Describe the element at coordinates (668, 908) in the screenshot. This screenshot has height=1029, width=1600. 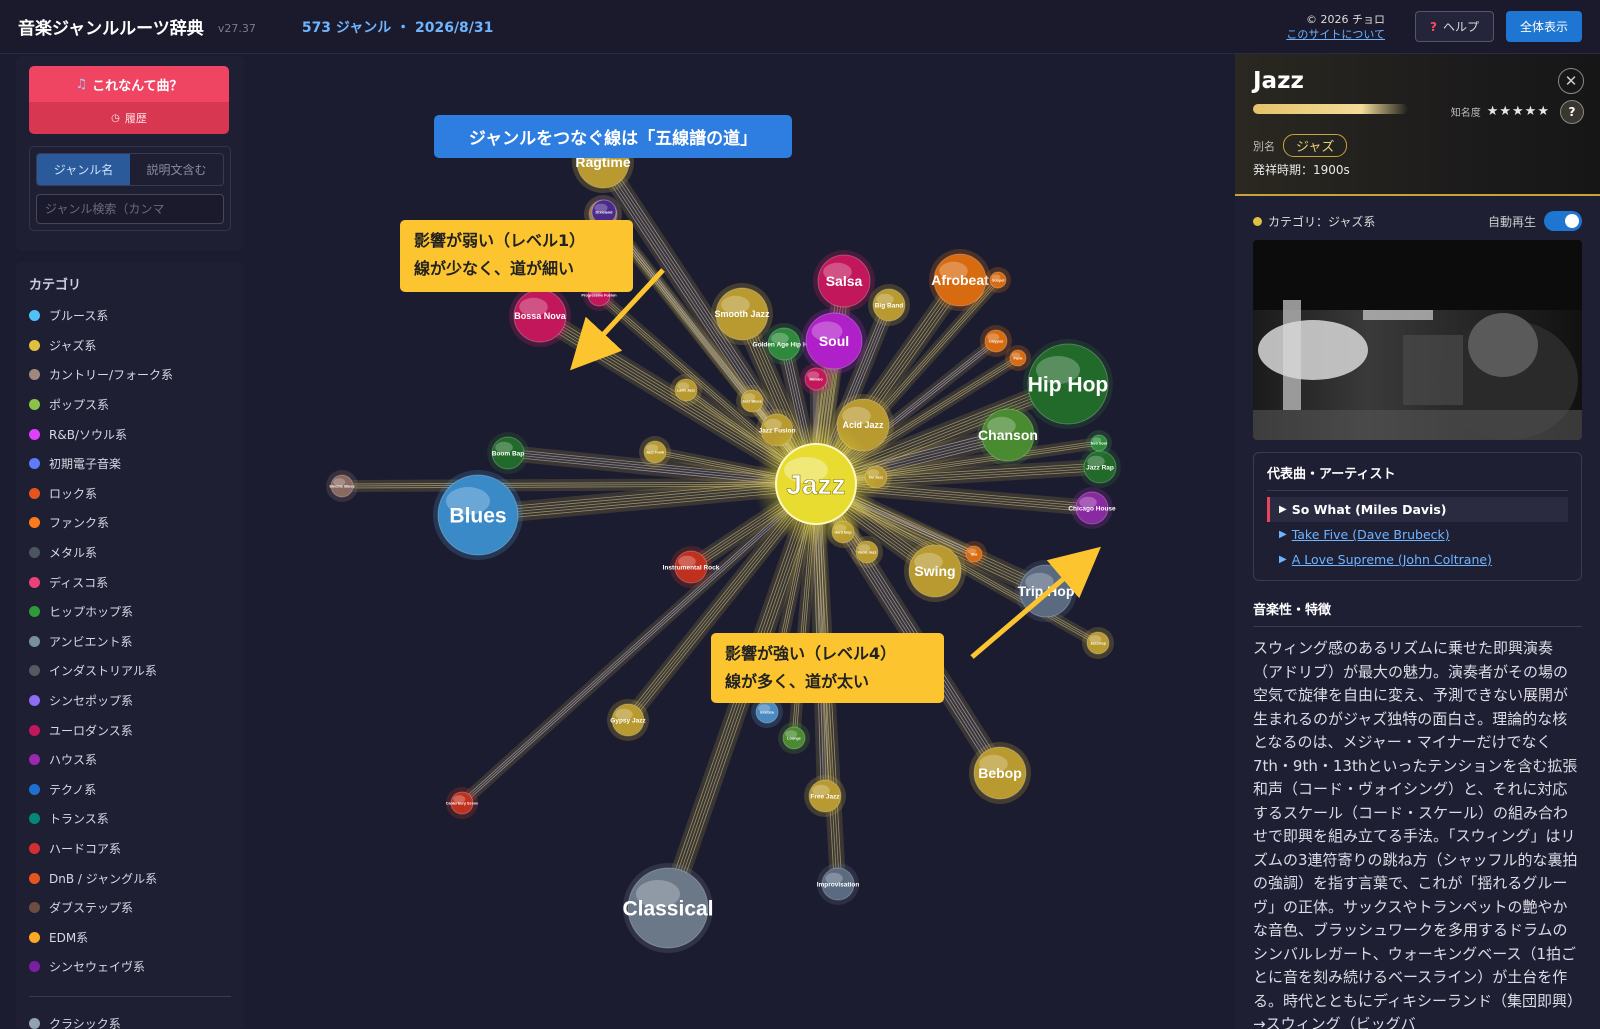
I see `genre-node: Classical` at that location.